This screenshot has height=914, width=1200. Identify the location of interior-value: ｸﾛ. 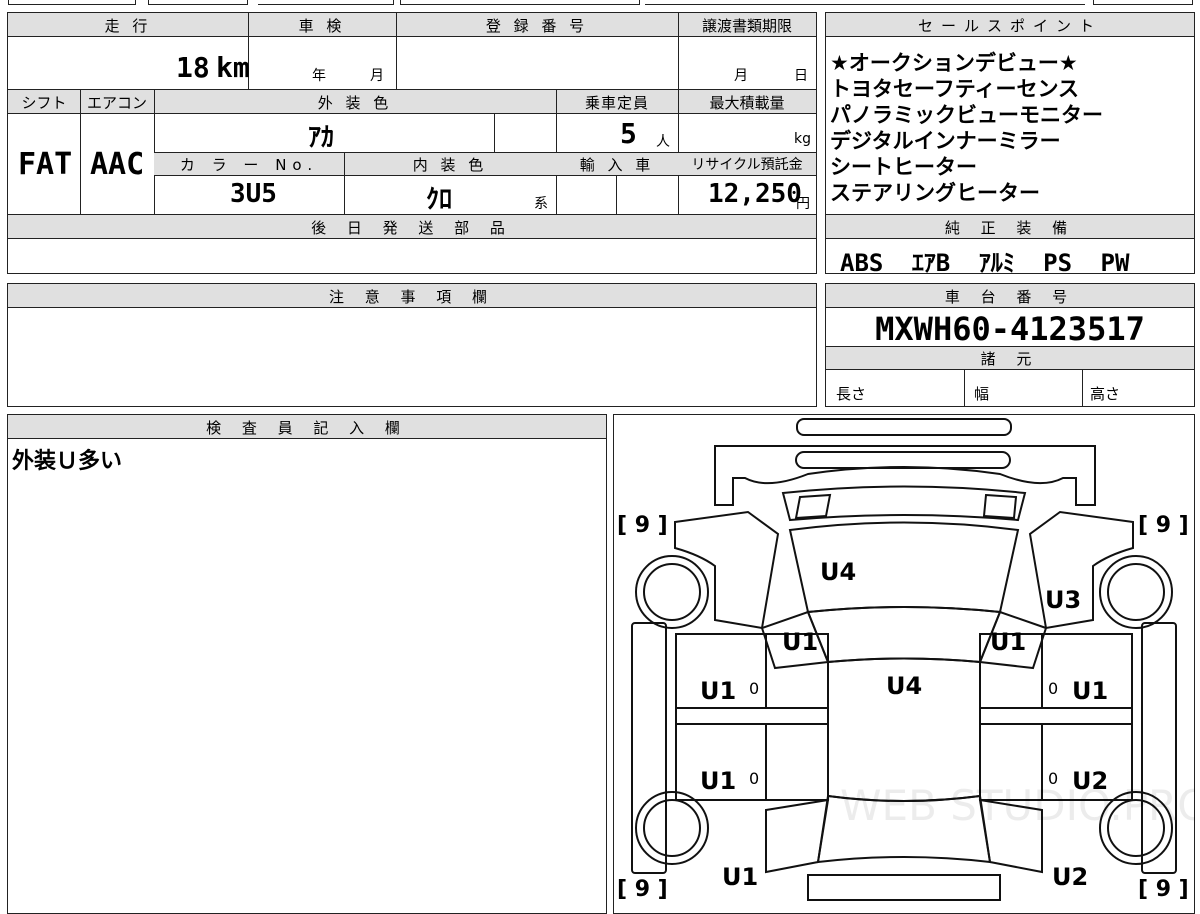
(439, 200).